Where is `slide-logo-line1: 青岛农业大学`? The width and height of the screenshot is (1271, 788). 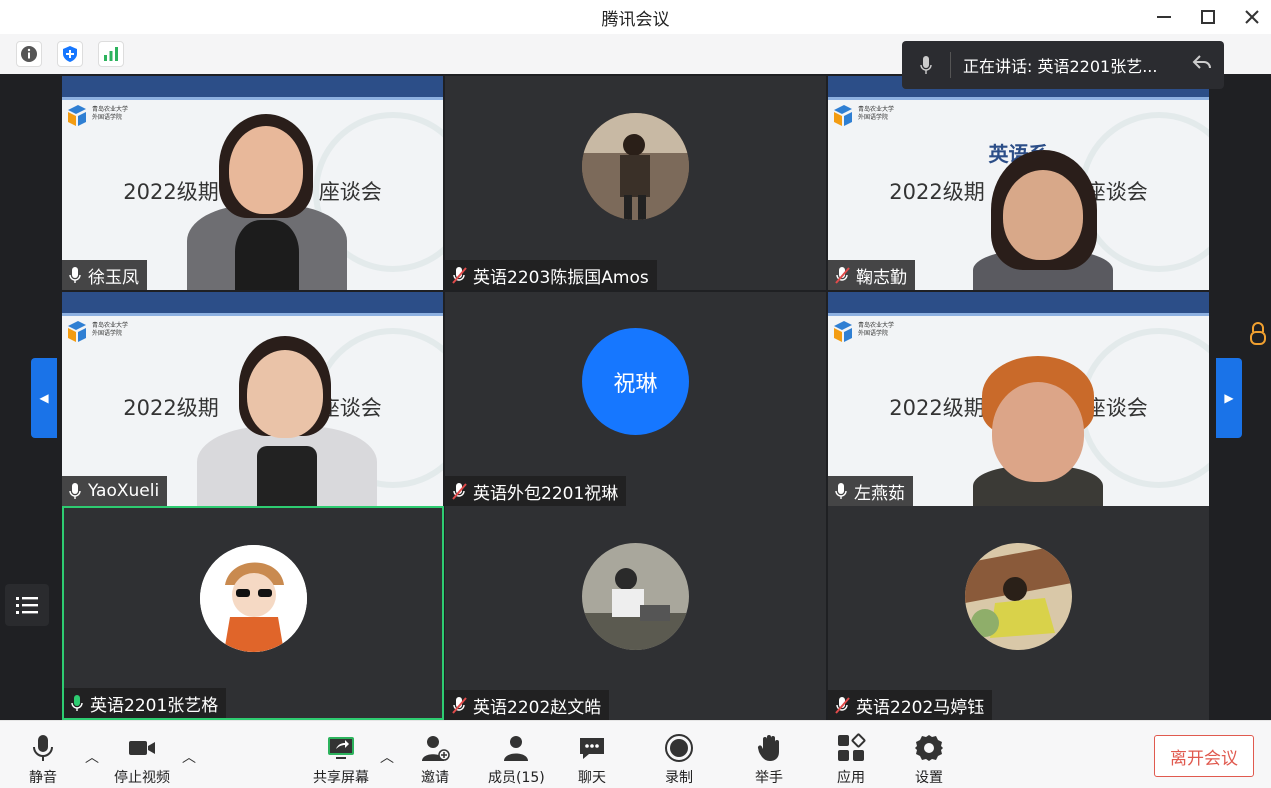 slide-logo-line1: 青岛农业大学 is located at coordinates (110, 109).